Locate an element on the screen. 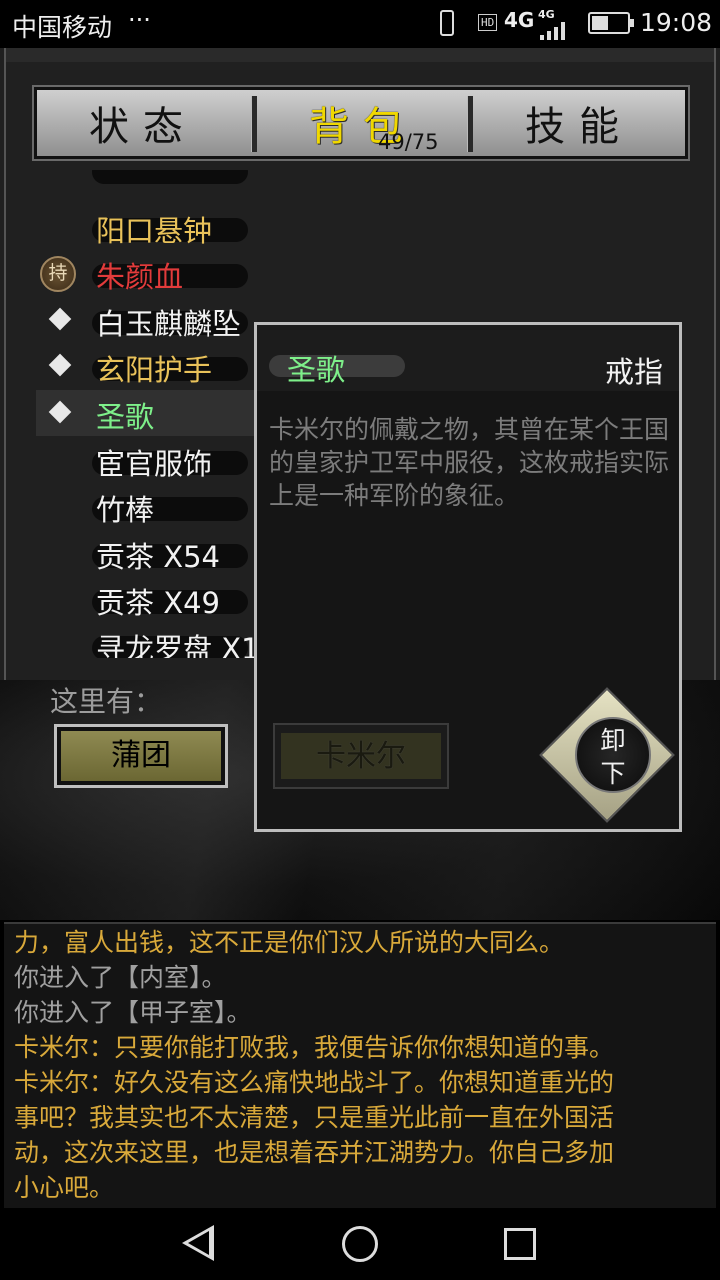 Image resolution: width=720 pixels, height=1280 pixels. network-type-small: 4G is located at coordinates (546, 14).